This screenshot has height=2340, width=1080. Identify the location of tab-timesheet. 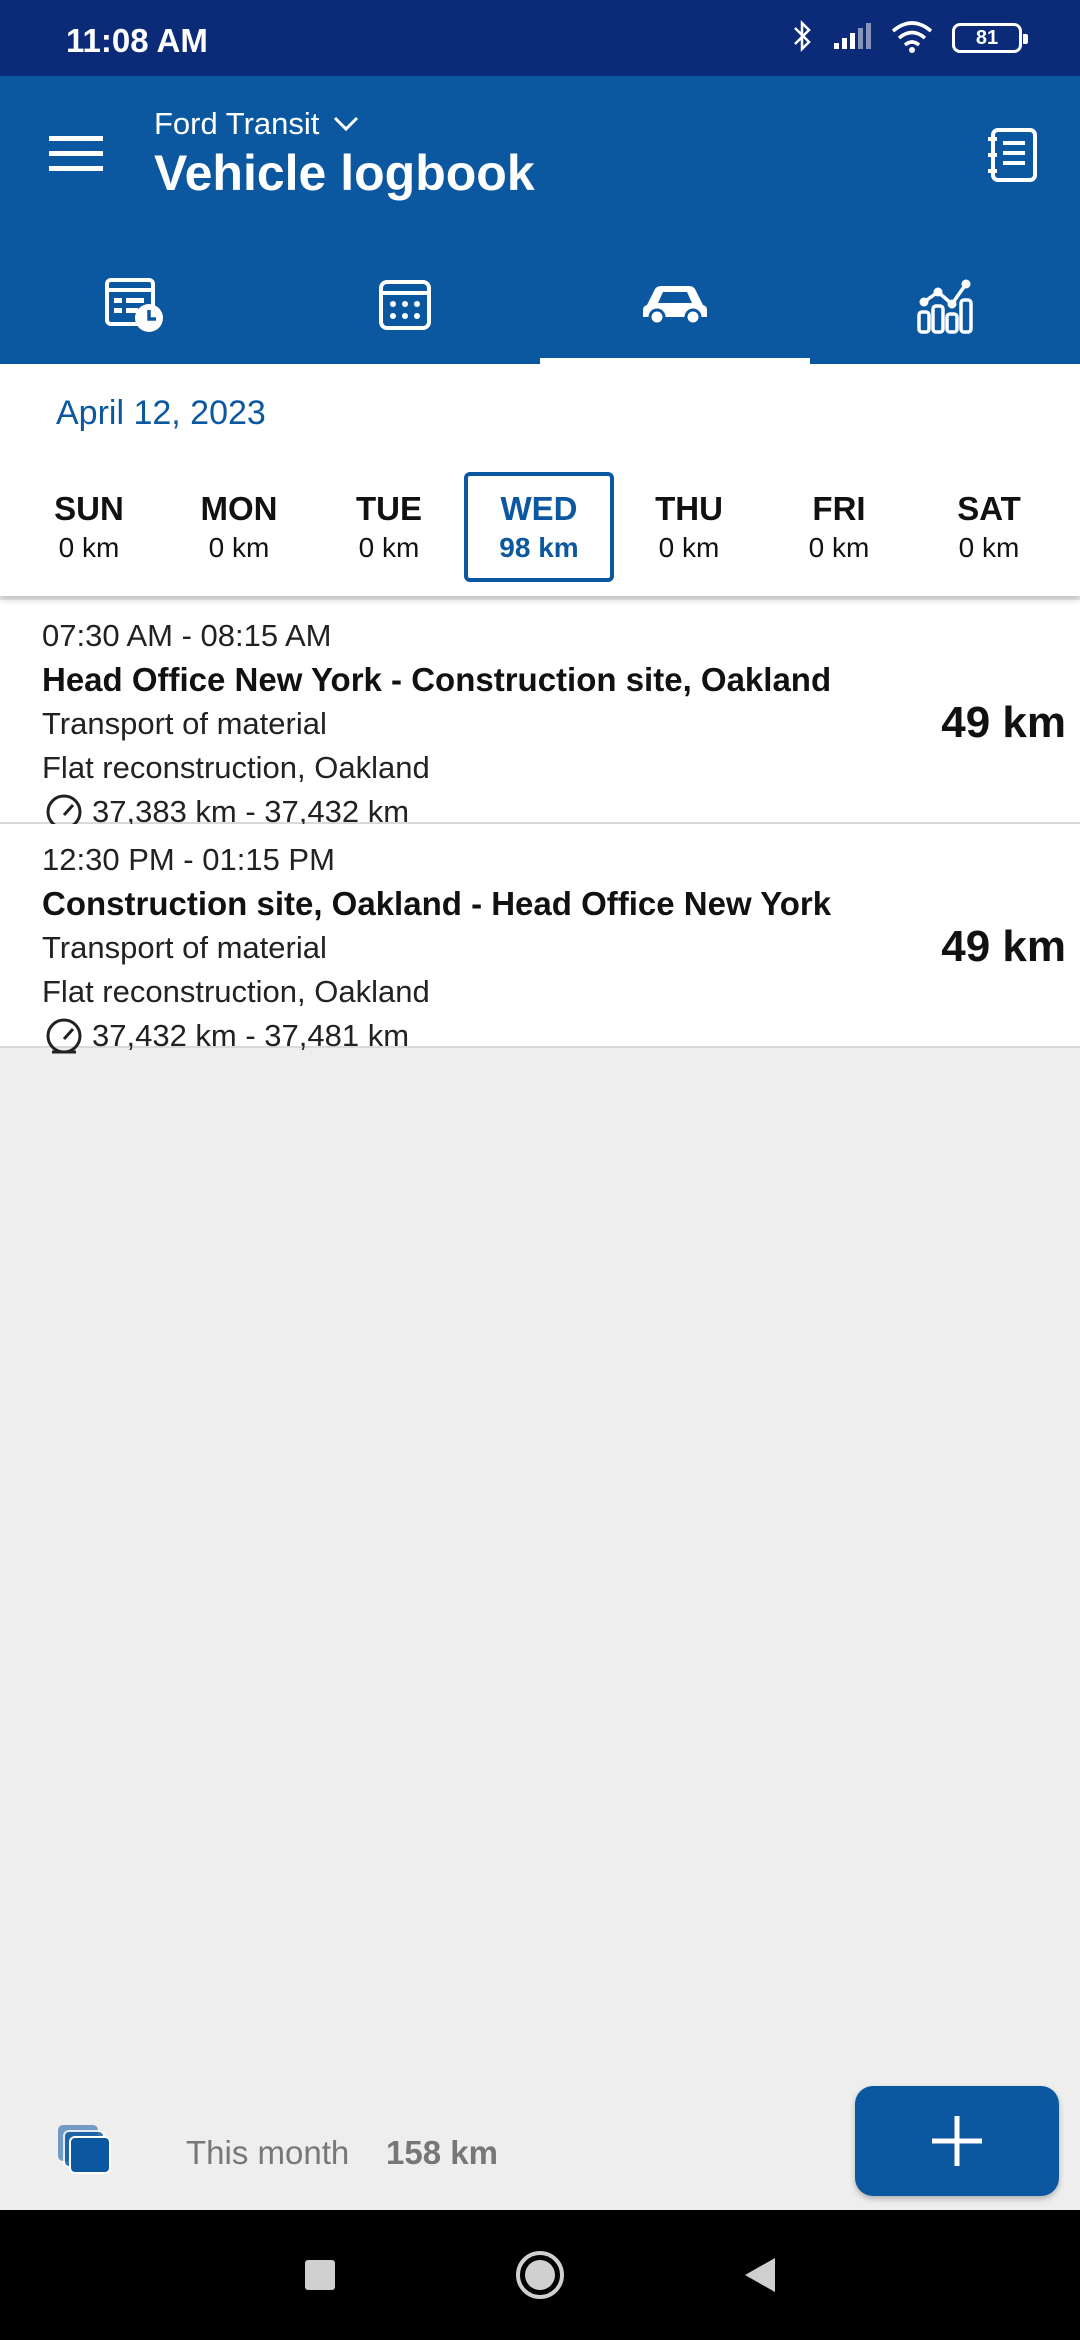
(135, 305).